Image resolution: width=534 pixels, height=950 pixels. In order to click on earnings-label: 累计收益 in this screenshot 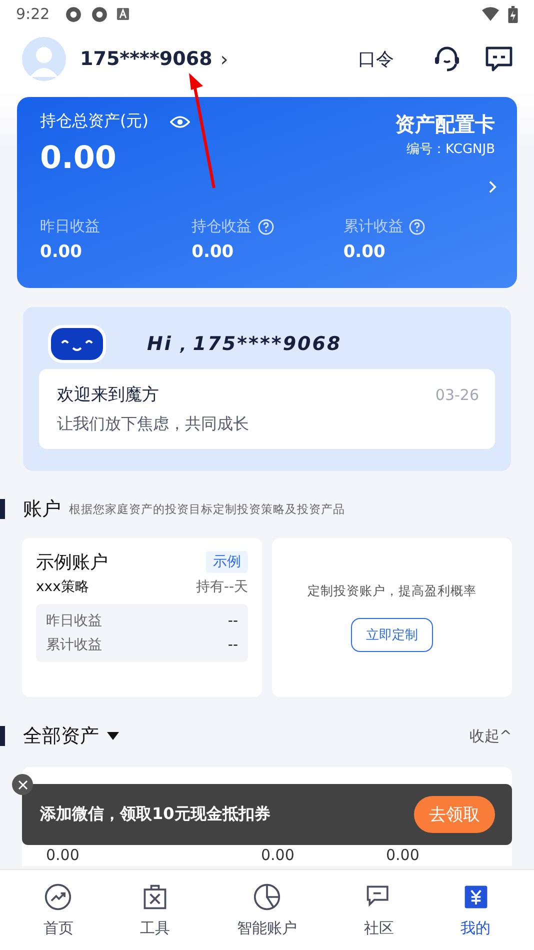, I will do `click(74, 645)`.